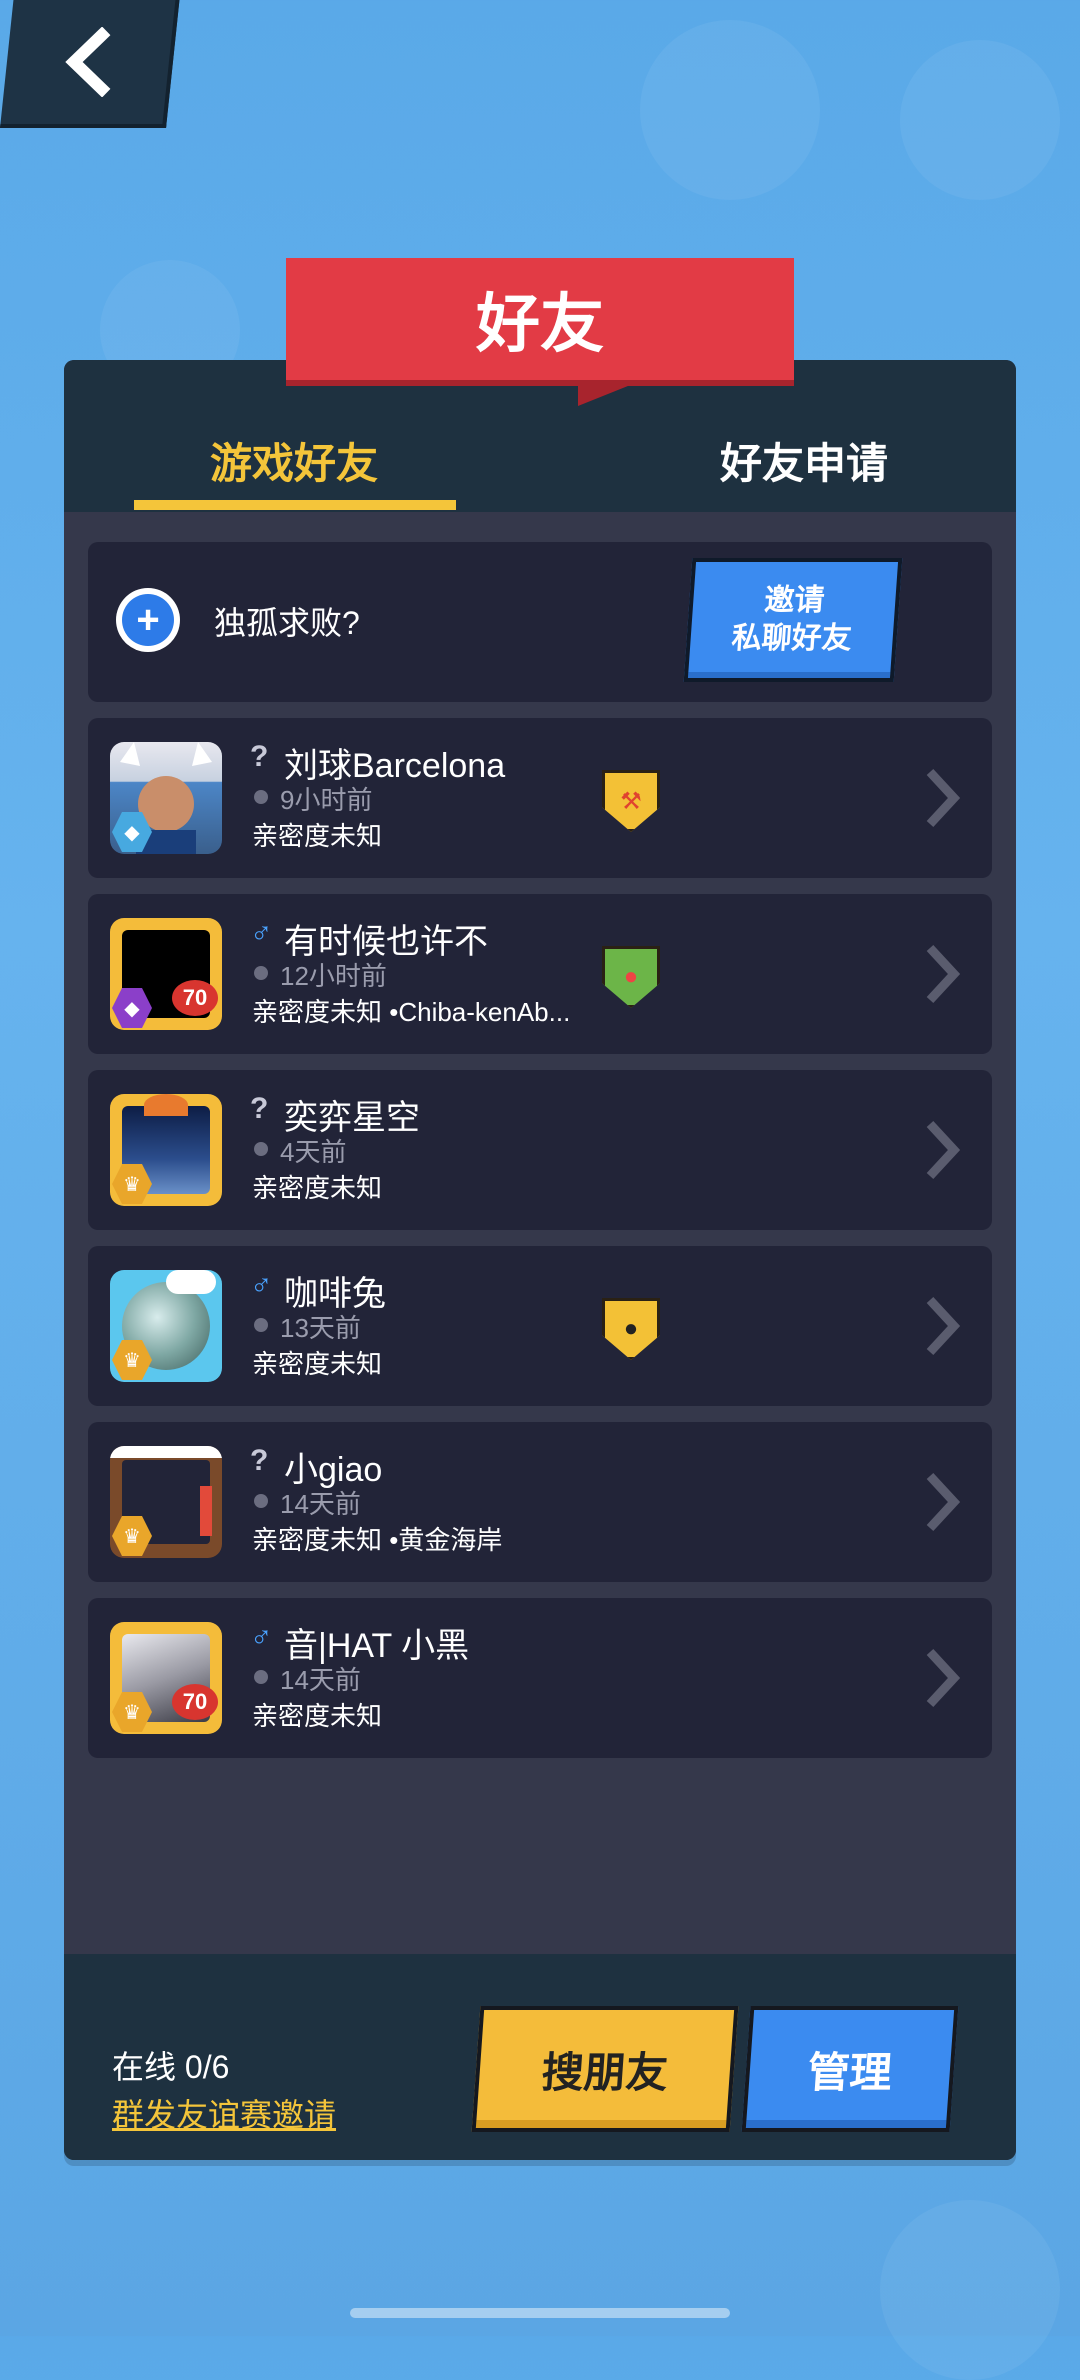 This screenshot has height=2380, width=1080. What do you see at coordinates (631, 1329) in the screenshot?
I see `sheep-shield-icon: ●` at bounding box center [631, 1329].